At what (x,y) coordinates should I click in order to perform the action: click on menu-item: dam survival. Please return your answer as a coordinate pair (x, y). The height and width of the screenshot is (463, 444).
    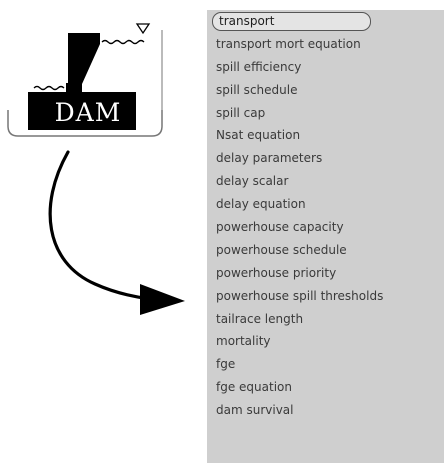
    Looking at the image, I should click on (325, 410).